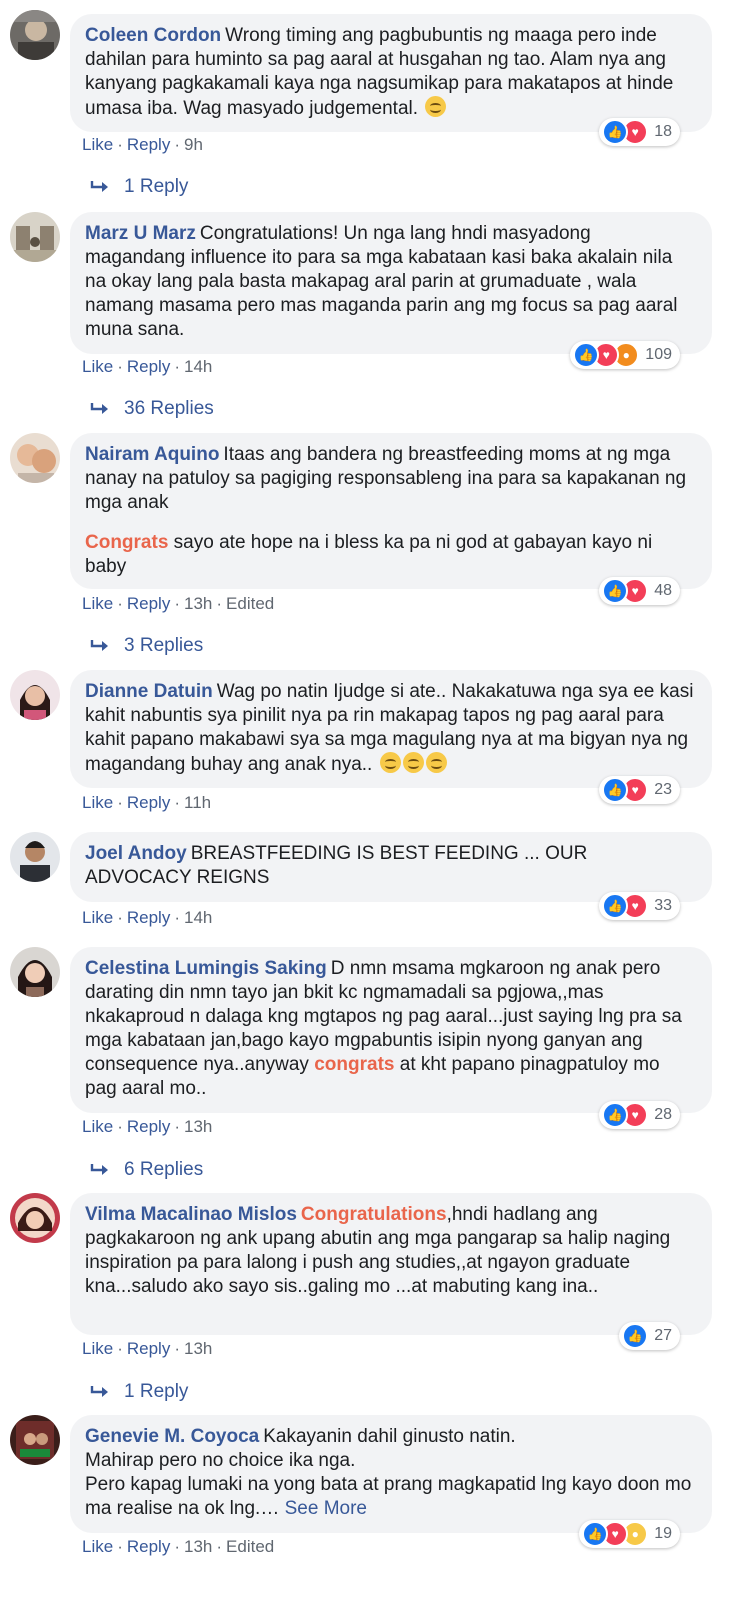 The image size is (750, 1620). What do you see at coordinates (663, 1114) in the screenshot?
I see `reaction-count: 28` at bounding box center [663, 1114].